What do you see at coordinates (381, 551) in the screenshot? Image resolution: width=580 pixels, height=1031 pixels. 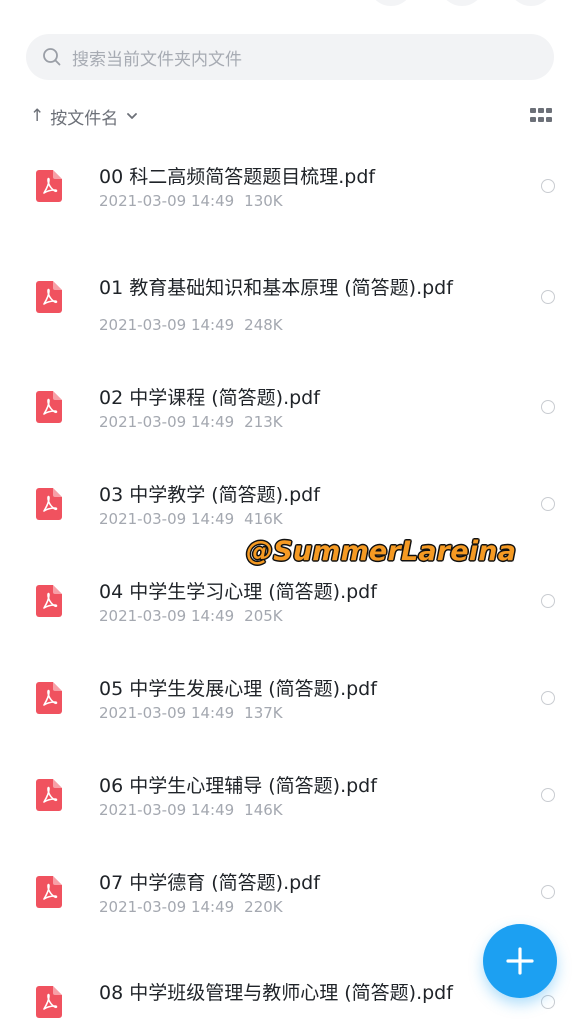 I see `watermark-text: @SummerLareina` at bounding box center [381, 551].